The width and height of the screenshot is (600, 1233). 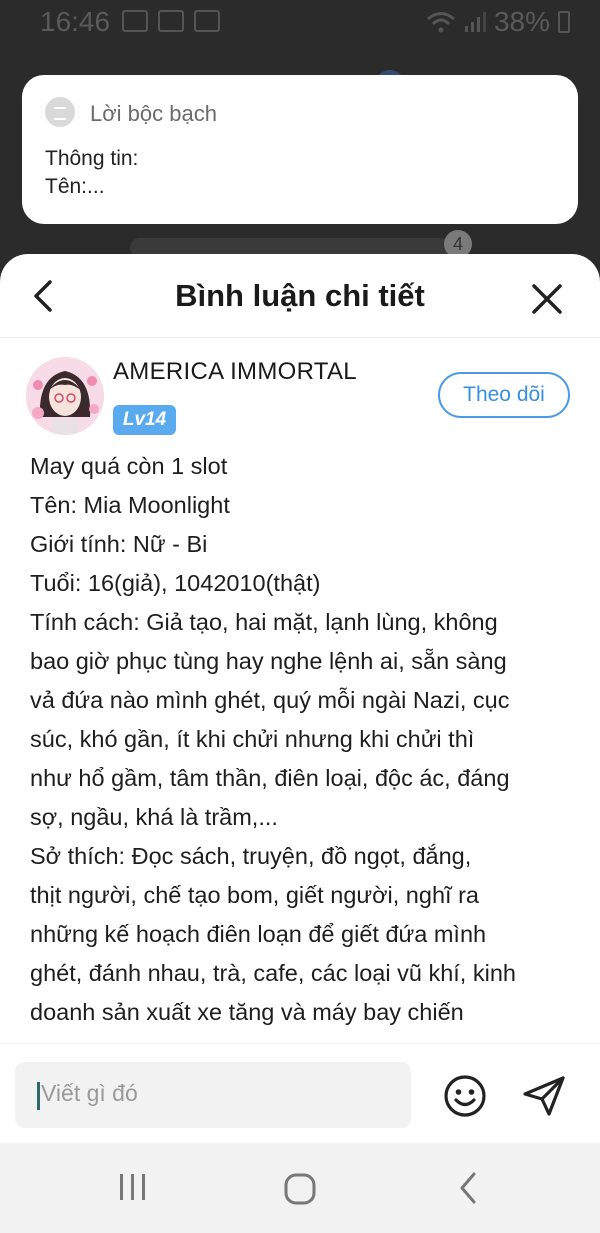 I want to click on status-notification-icons, so click(x=171, y=21).